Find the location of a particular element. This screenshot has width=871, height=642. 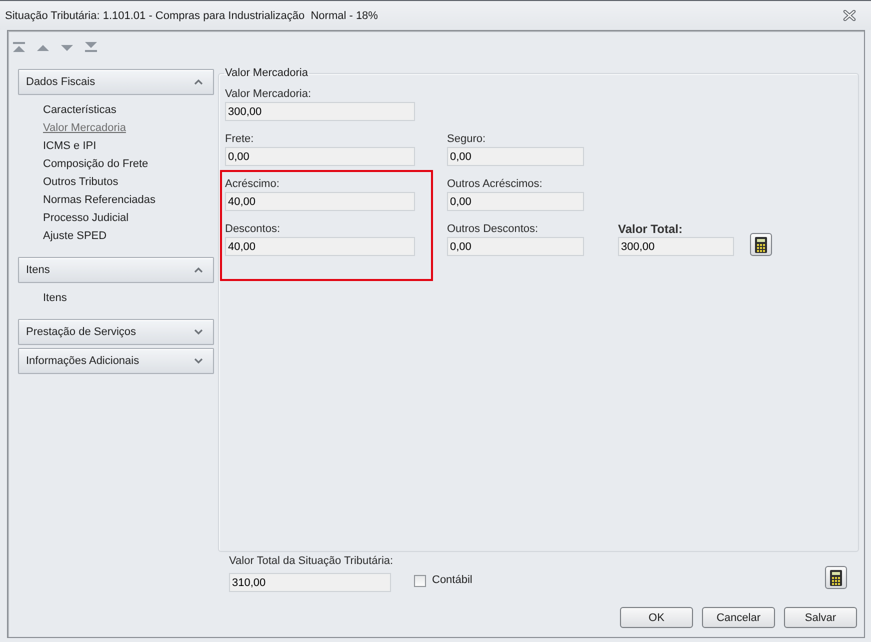

section-header: Dados Fiscais is located at coordinates (116, 82).